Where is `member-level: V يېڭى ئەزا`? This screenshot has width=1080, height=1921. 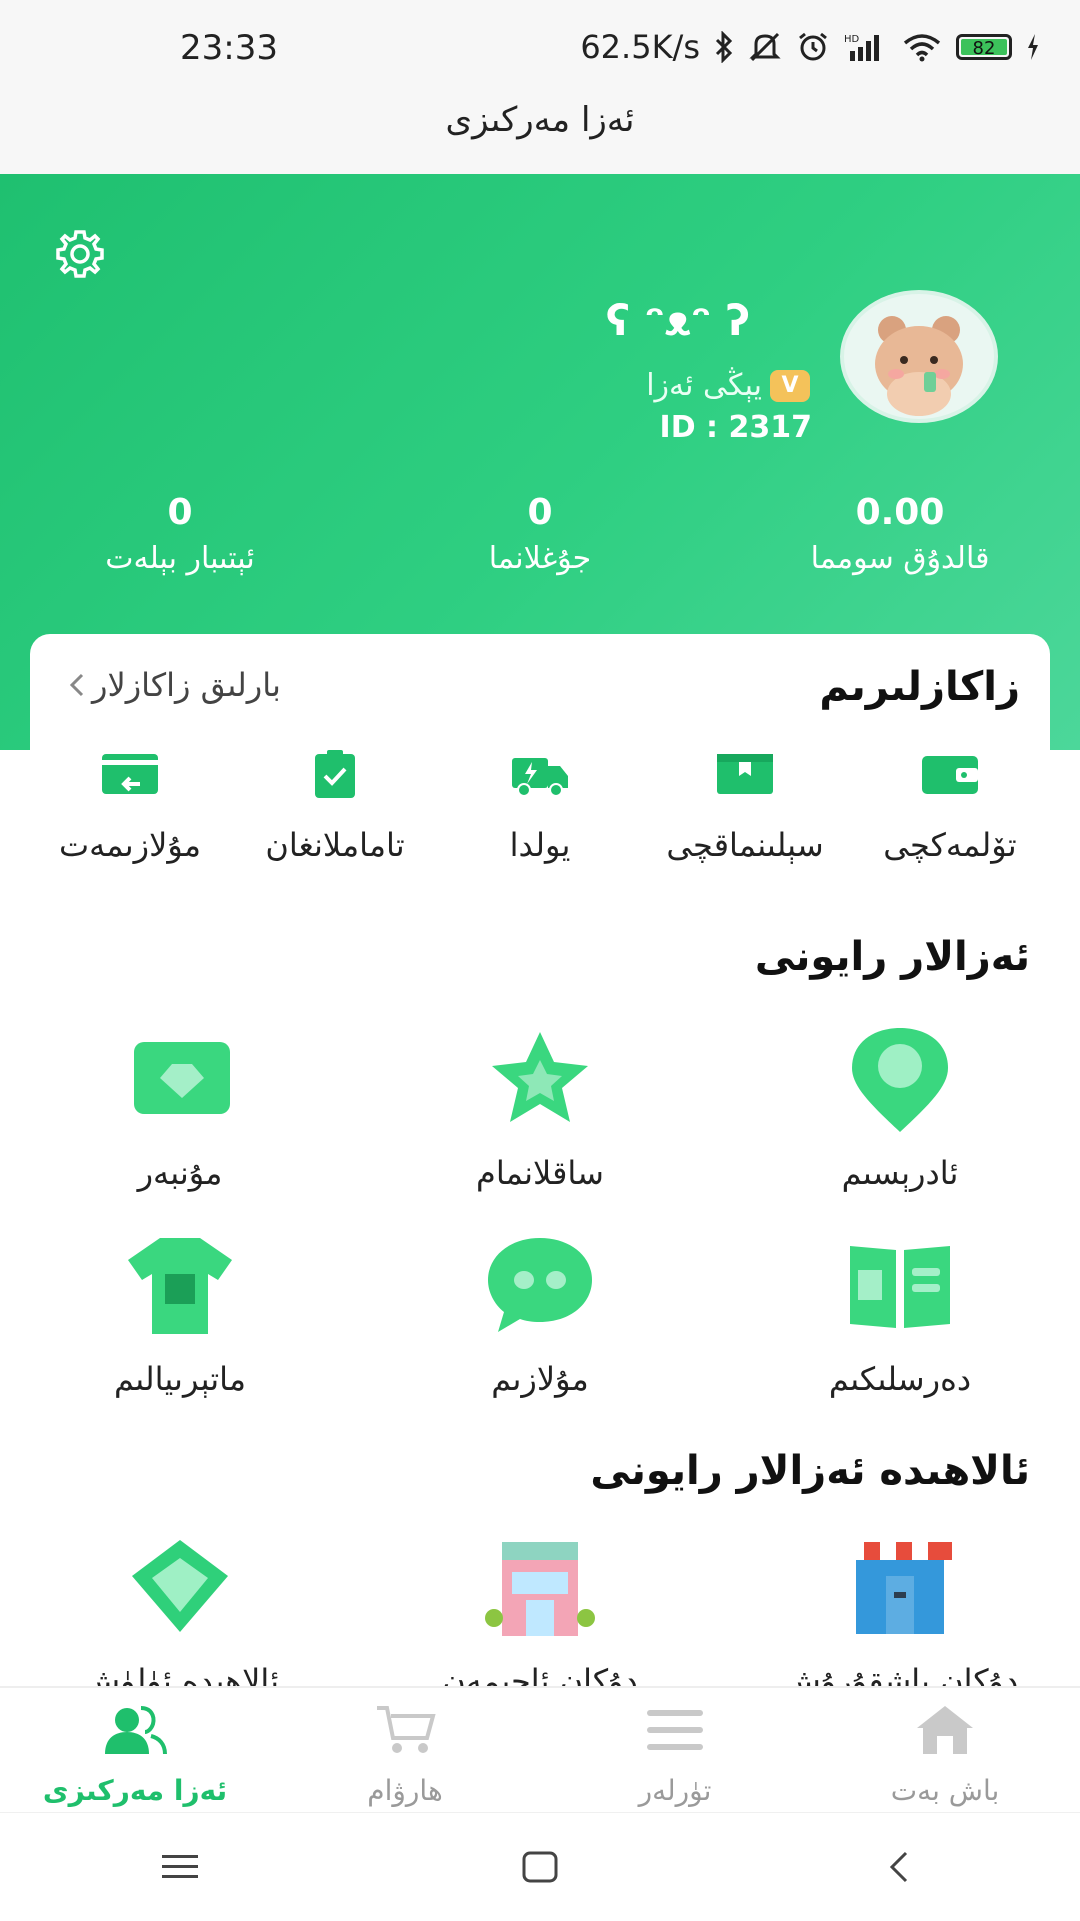
member-level: V يېڭى ئەزا is located at coordinates (728, 385).